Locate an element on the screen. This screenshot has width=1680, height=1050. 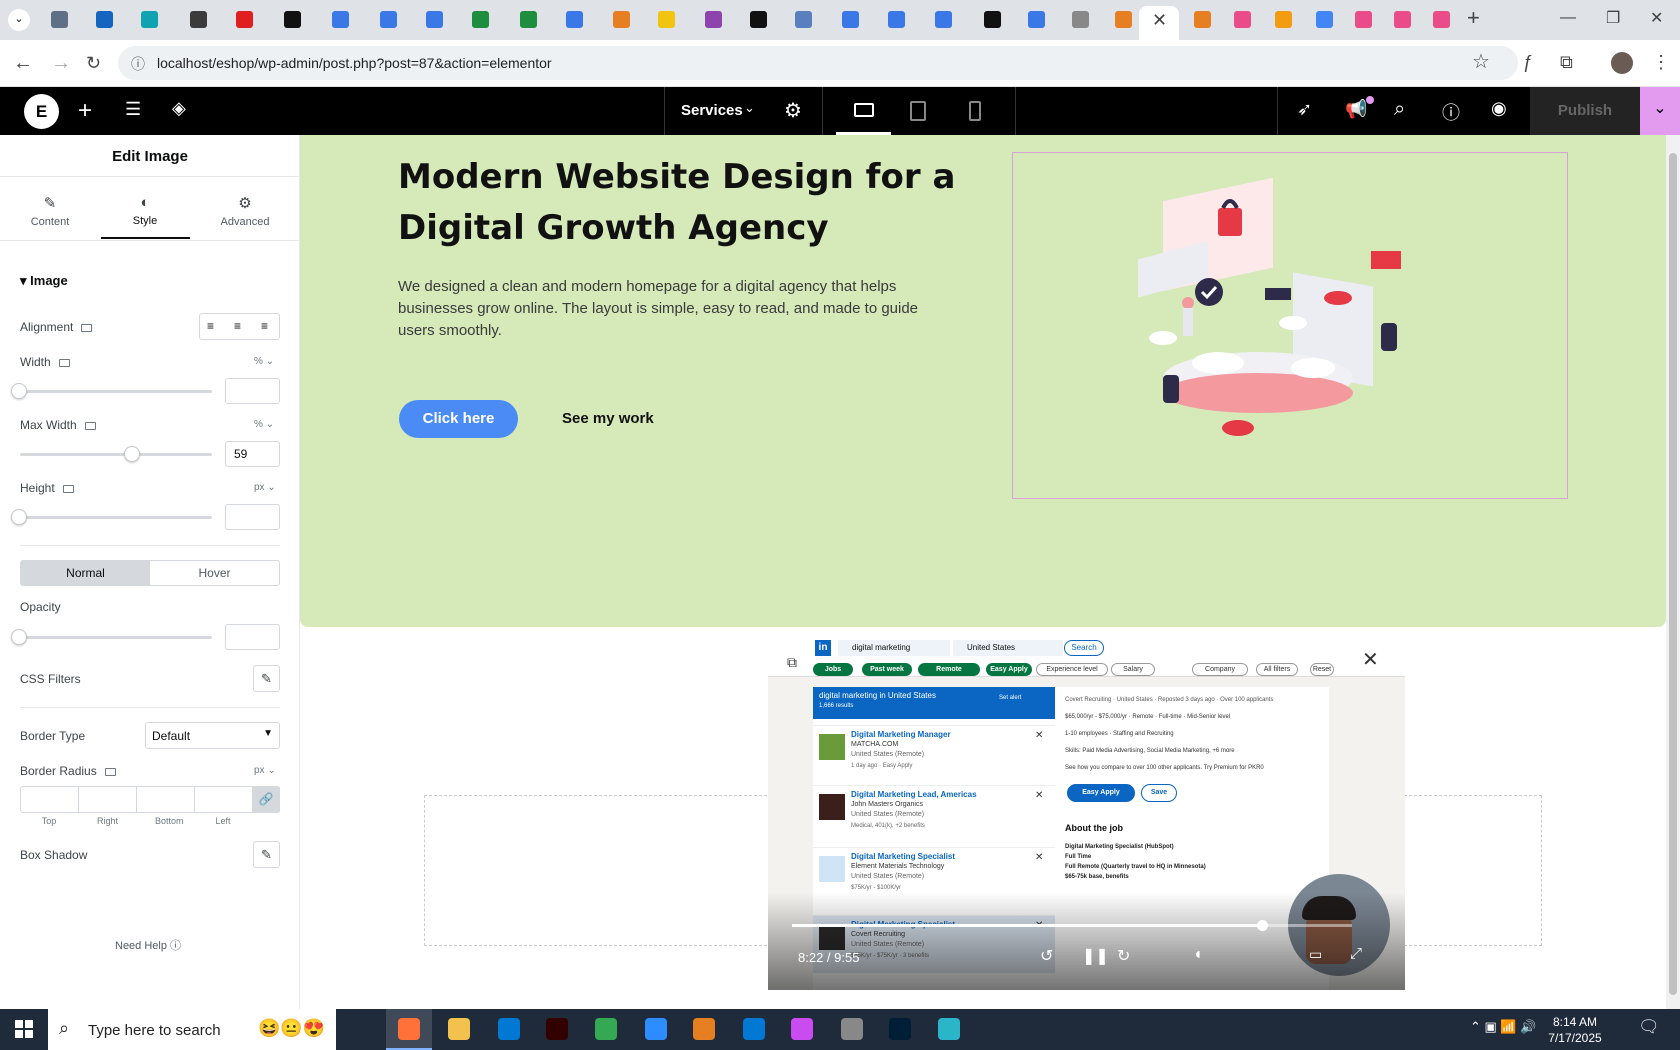
preview-eye-icon: ◉ is located at coordinates (1499, 108).